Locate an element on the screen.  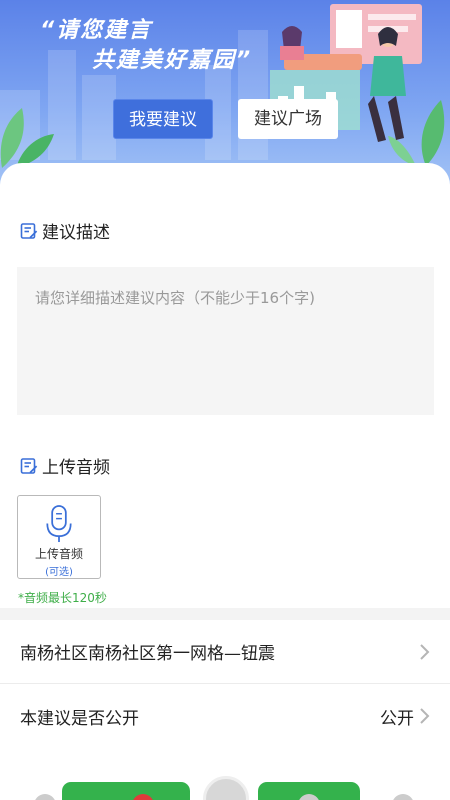
audio-length-hint: *音频最长120秒 is located at coordinates (62, 598).